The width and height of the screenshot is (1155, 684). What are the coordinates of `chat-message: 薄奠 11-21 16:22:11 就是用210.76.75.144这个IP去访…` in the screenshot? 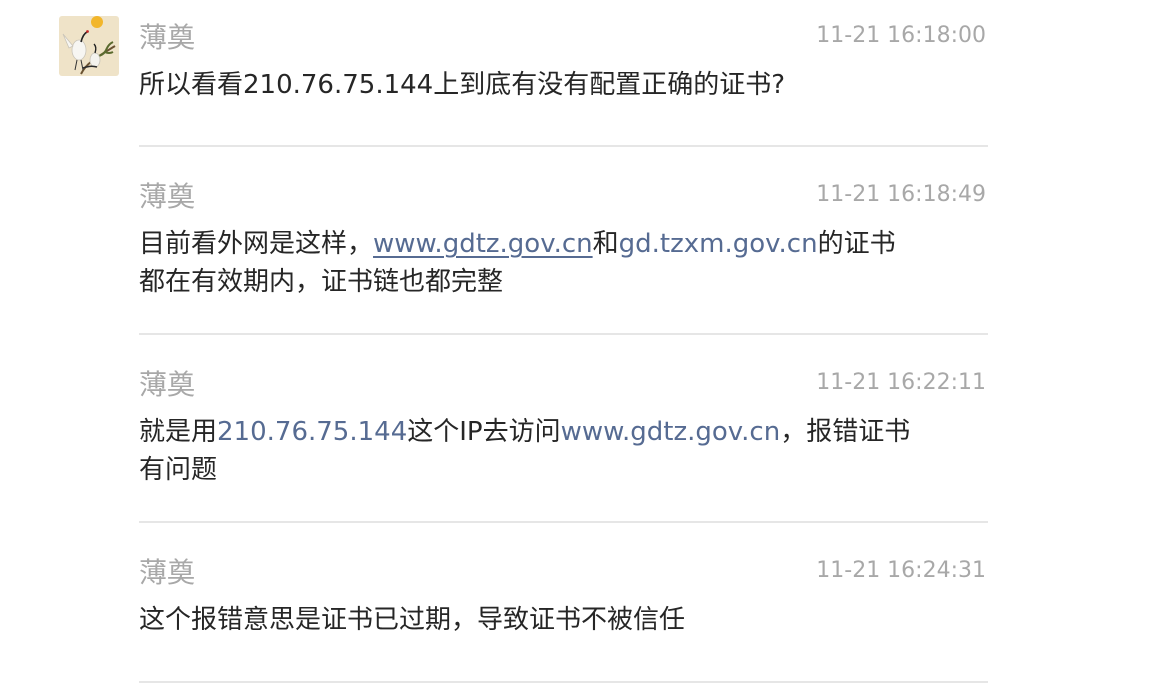 It's located at (563, 432).